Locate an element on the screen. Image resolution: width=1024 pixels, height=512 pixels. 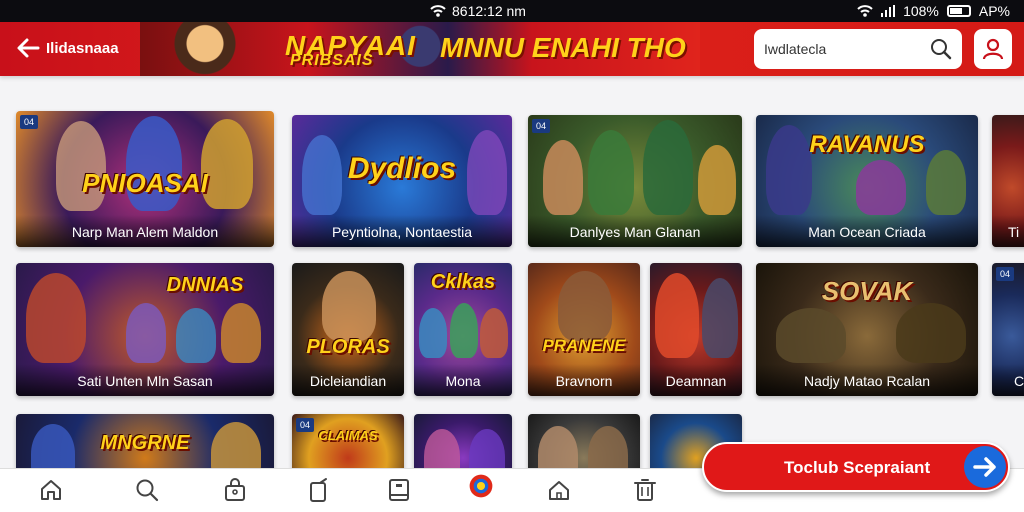
phone-icon is located at coordinates (318, 490).